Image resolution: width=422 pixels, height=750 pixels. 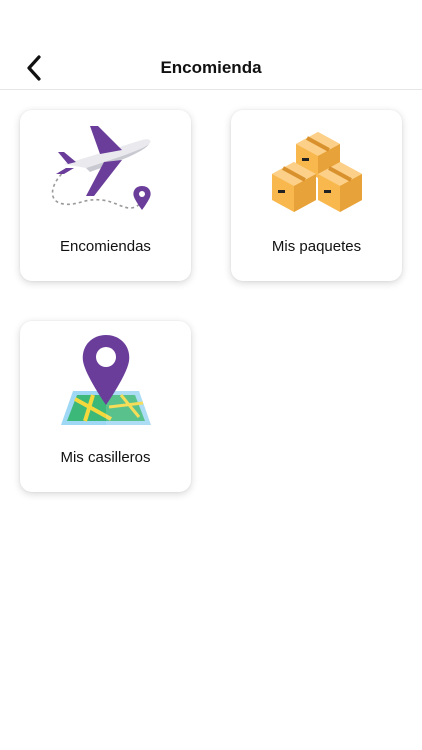 What do you see at coordinates (211, 67) in the screenshot?
I see `page-title: Encomienda` at bounding box center [211, 67].